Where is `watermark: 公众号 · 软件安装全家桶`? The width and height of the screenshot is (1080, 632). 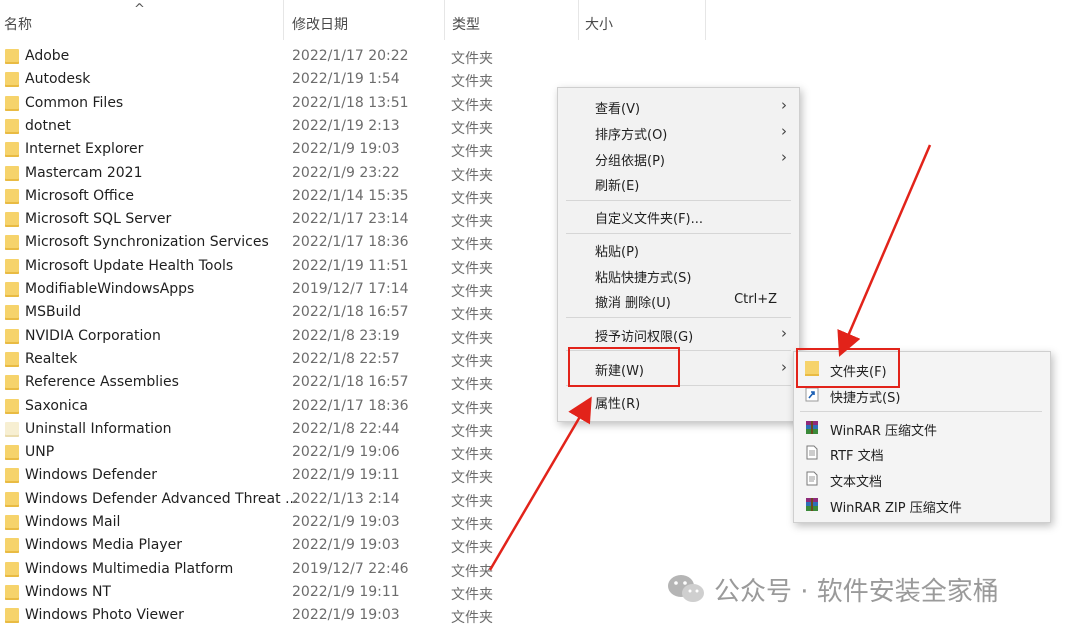 watermark: 公众号 · 软件安装全家桶 is located at coordinates (861, 589).